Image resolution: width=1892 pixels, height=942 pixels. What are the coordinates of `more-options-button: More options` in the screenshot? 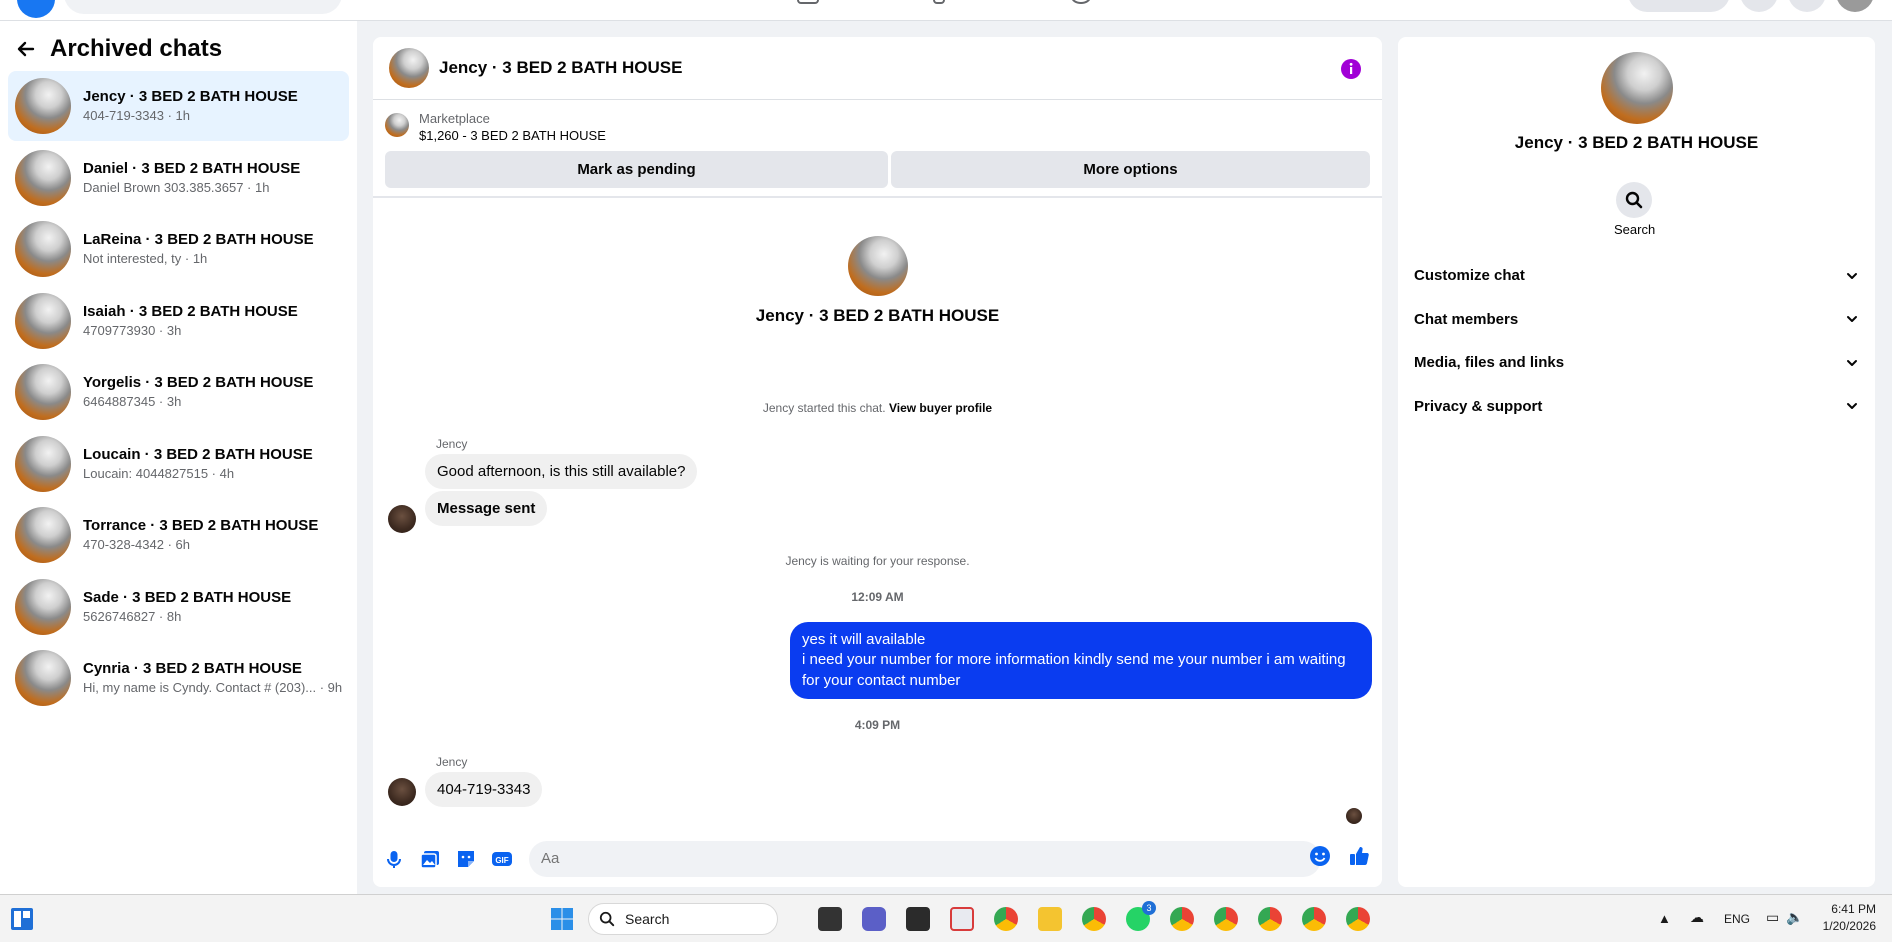 It's located at (1130, 169).